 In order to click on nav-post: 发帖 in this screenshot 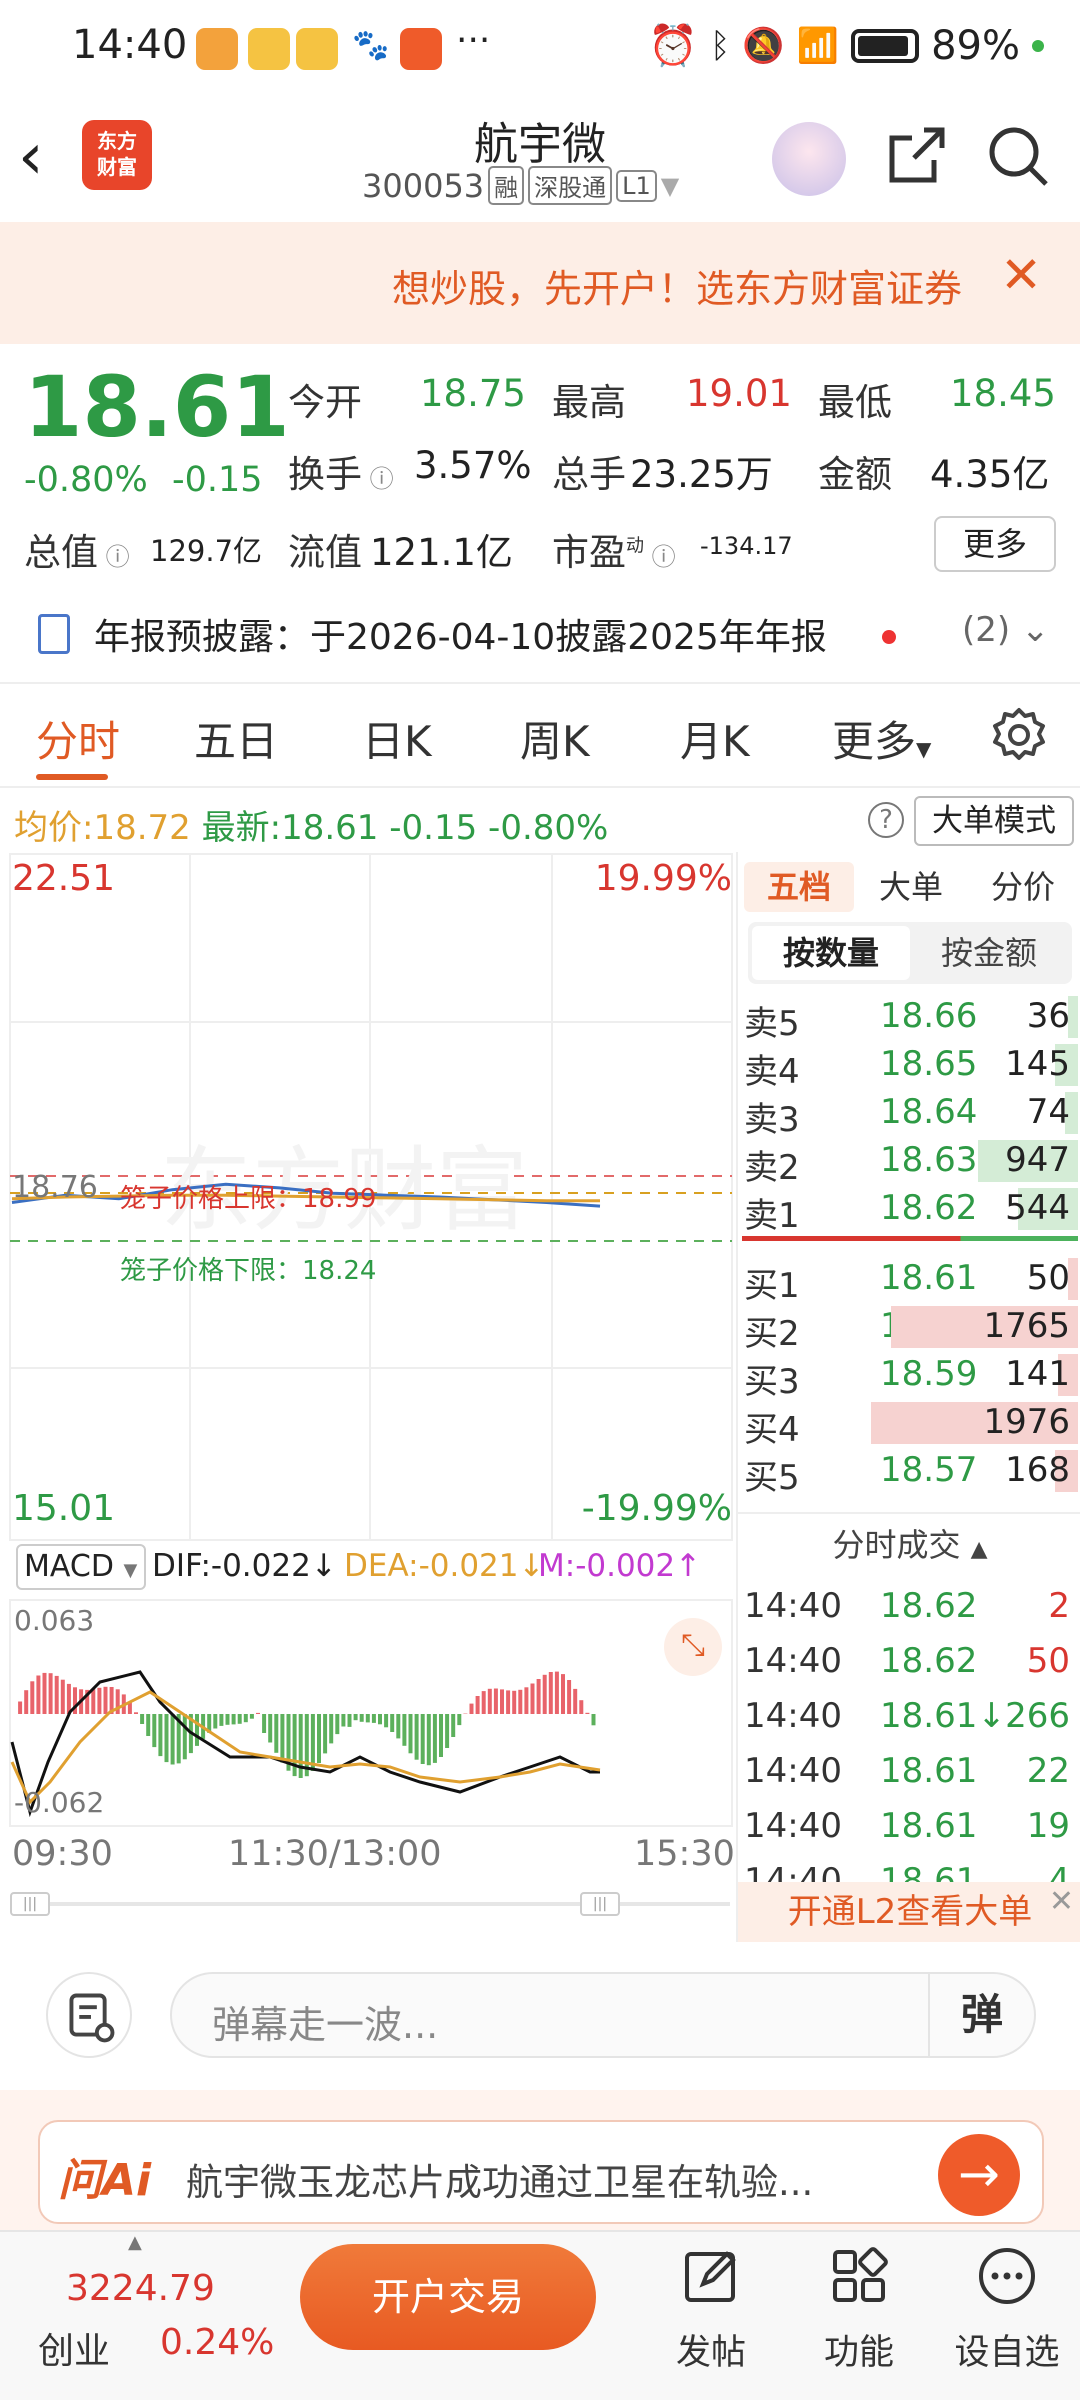, I will do `click(711, 2313)`.